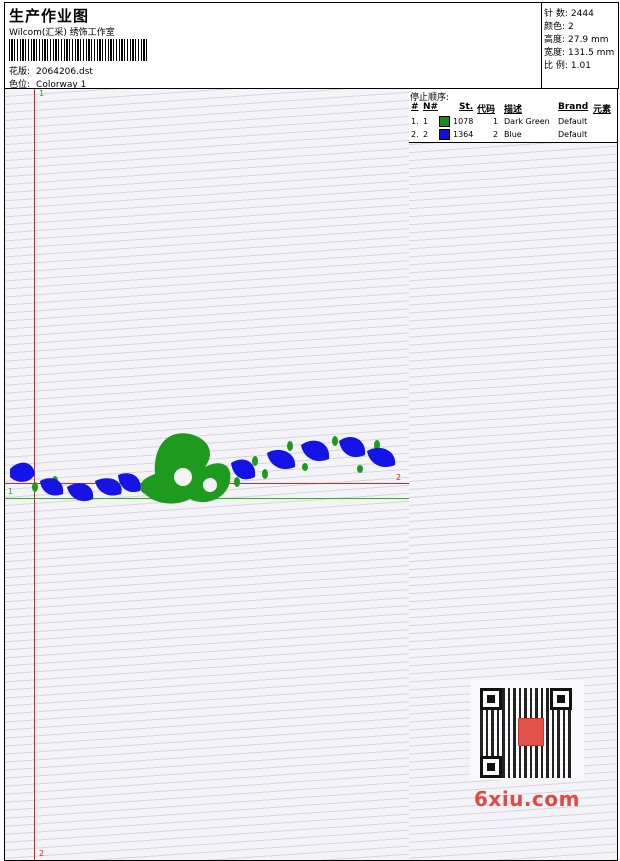 Image resolution: width=620 pixels, height=861 pixels. I want to click on row-code: 2, so click(496, 134).